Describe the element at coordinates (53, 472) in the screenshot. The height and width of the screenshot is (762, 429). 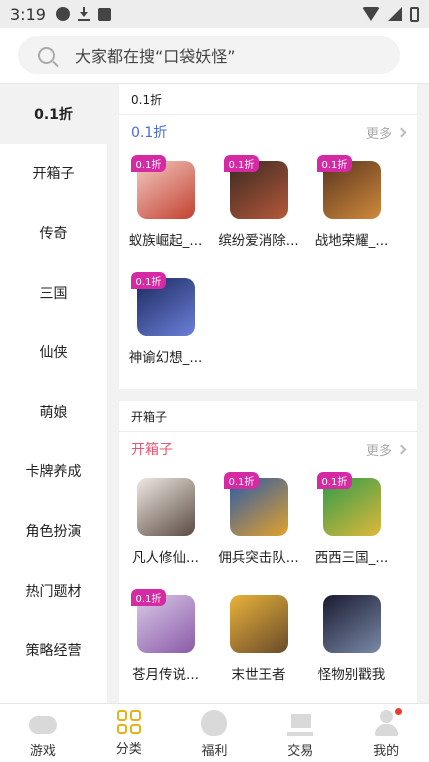
I see `sidebar-item-6: 卡牌养成` at that location.